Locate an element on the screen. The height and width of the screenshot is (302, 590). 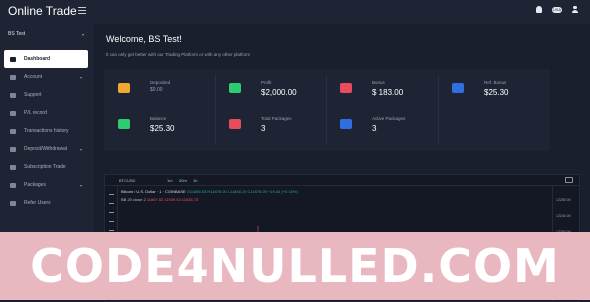
page-title: Welcome, BS Test! is located at coordinates (144, 39).